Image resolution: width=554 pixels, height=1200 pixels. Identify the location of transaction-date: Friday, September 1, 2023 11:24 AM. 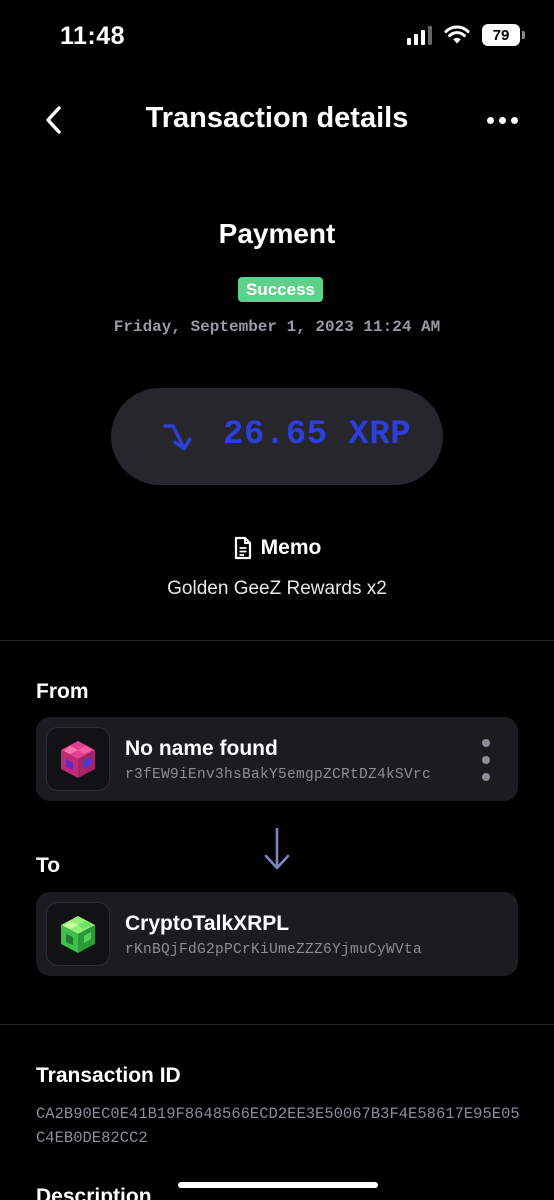
(277, 327).